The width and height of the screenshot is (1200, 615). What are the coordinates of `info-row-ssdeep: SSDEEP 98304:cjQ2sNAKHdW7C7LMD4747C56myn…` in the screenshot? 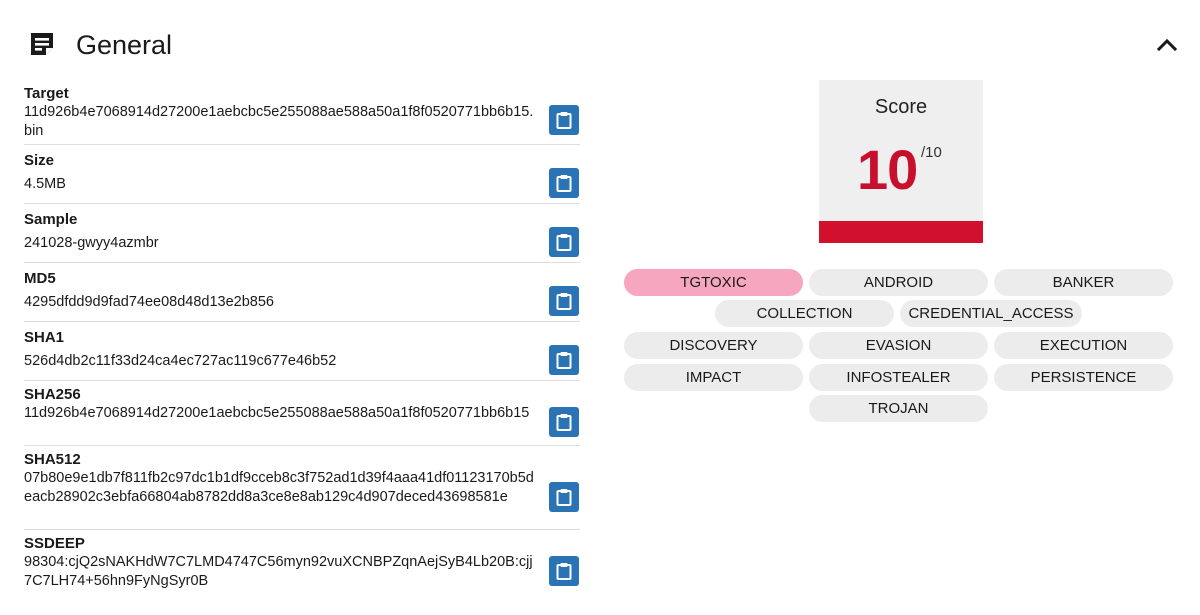 It's located at (302, 563).